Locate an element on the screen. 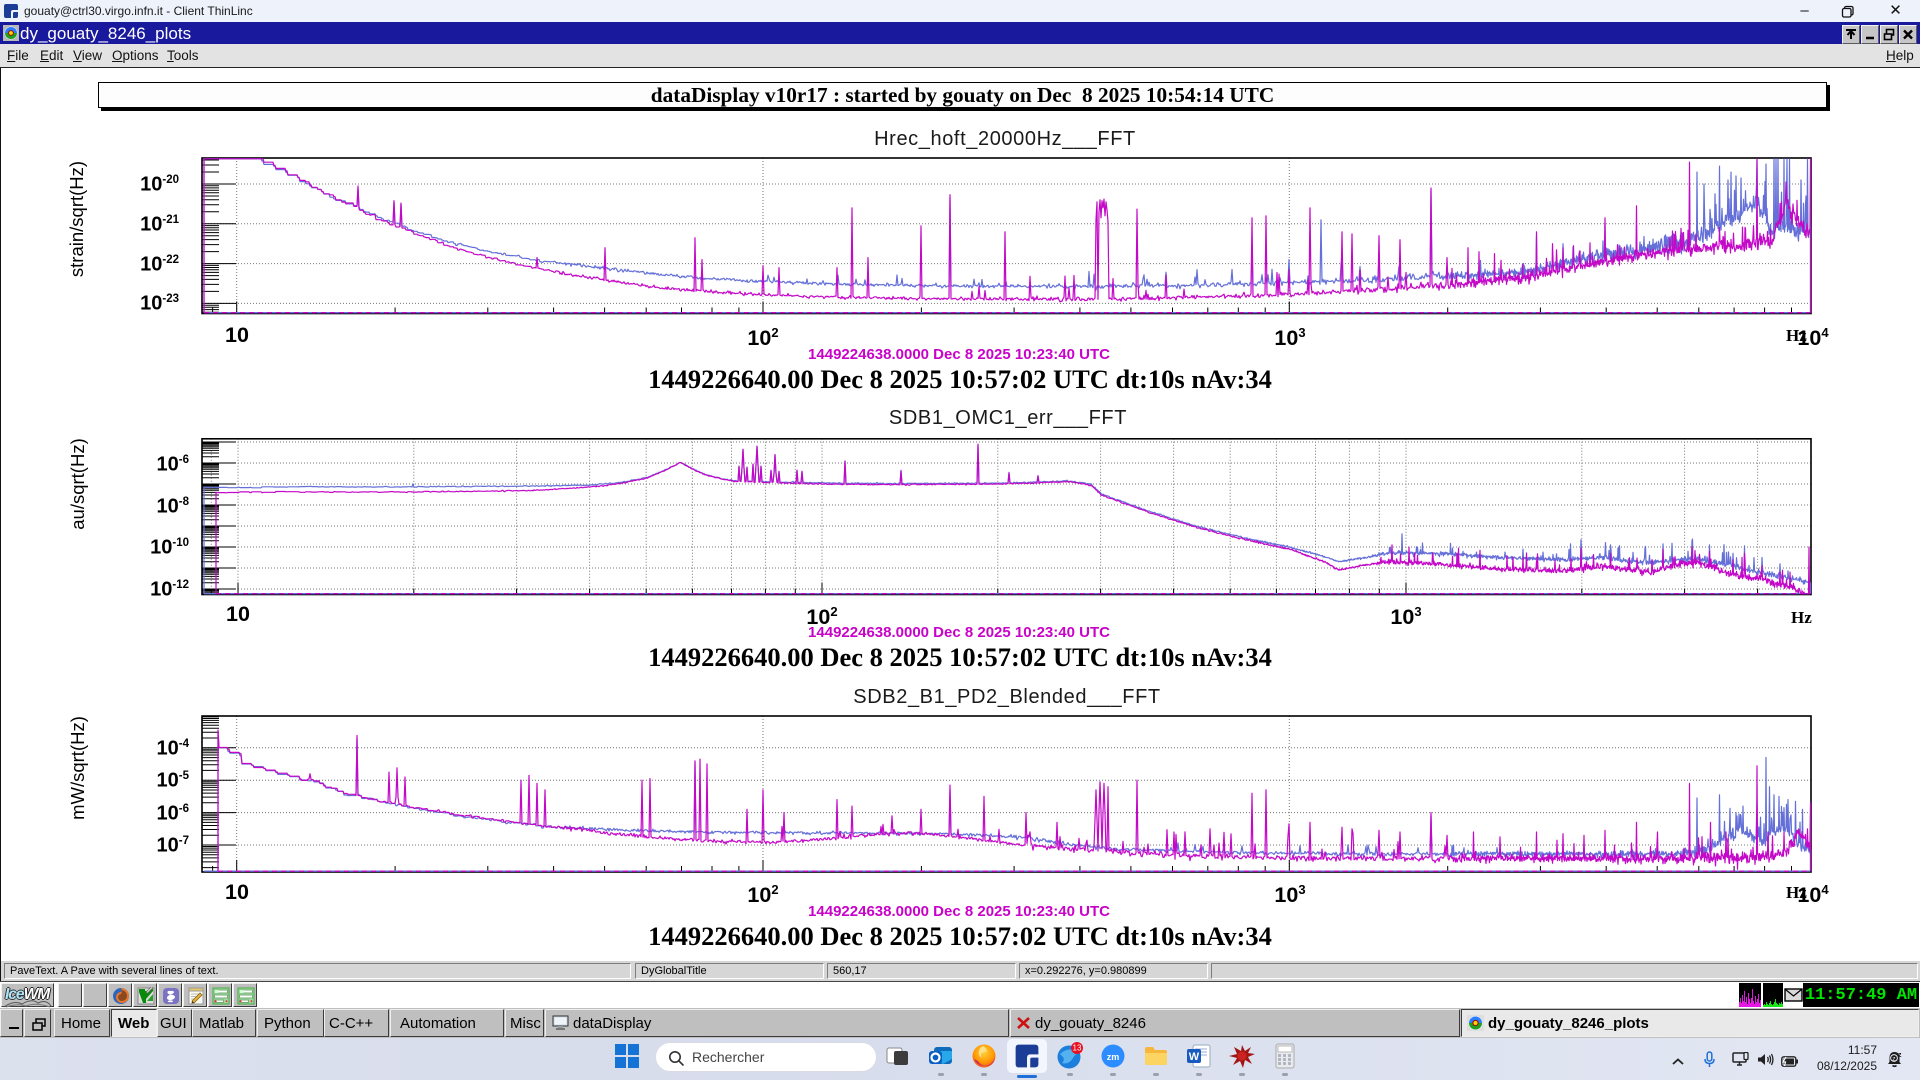  svg-text: 13 is located at coordinates (1077, 1048).